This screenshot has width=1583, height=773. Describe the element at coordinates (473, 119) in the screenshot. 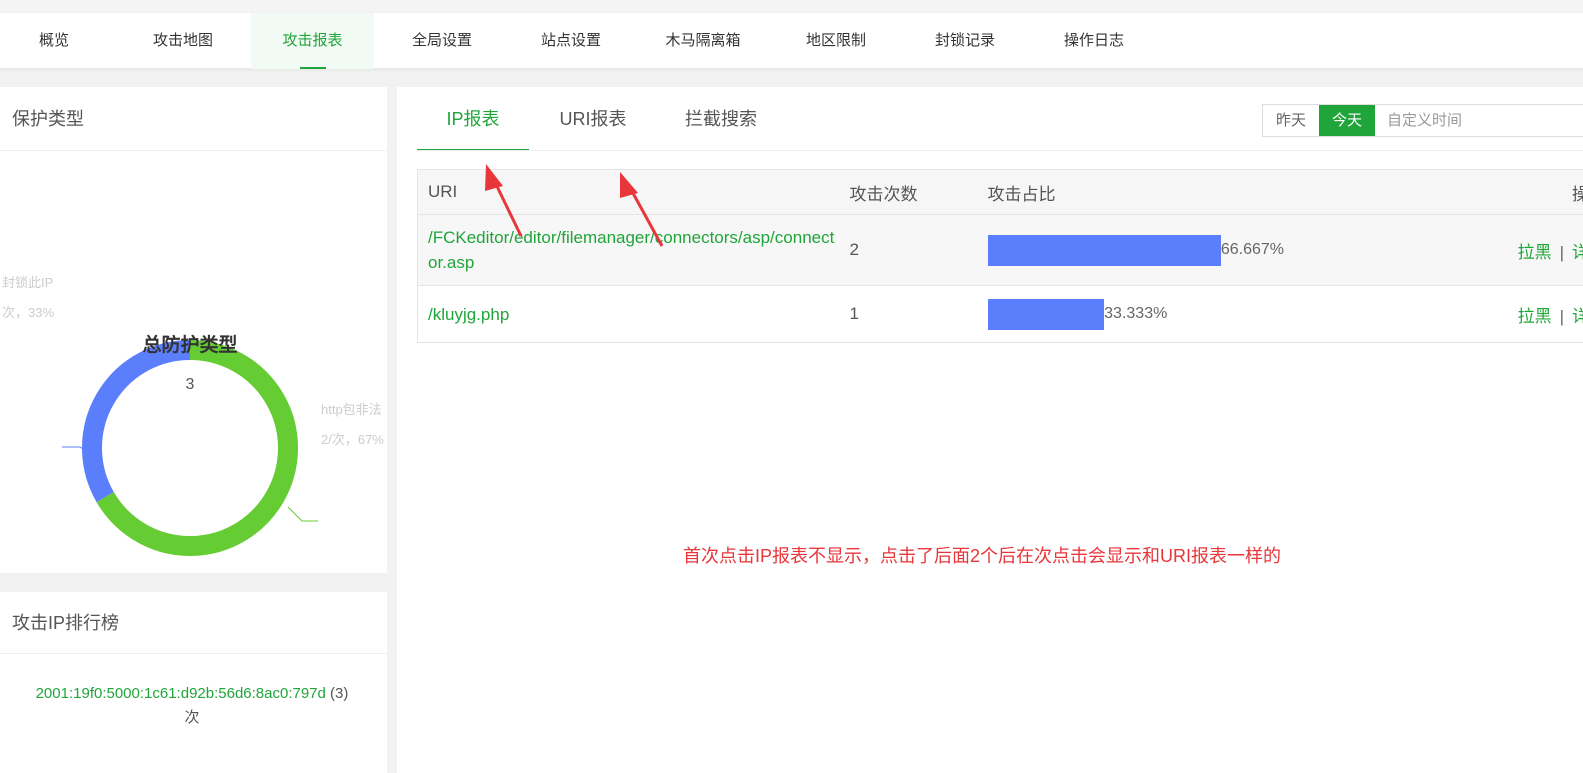

I see `tab-ip-report: IP报表` at that location.